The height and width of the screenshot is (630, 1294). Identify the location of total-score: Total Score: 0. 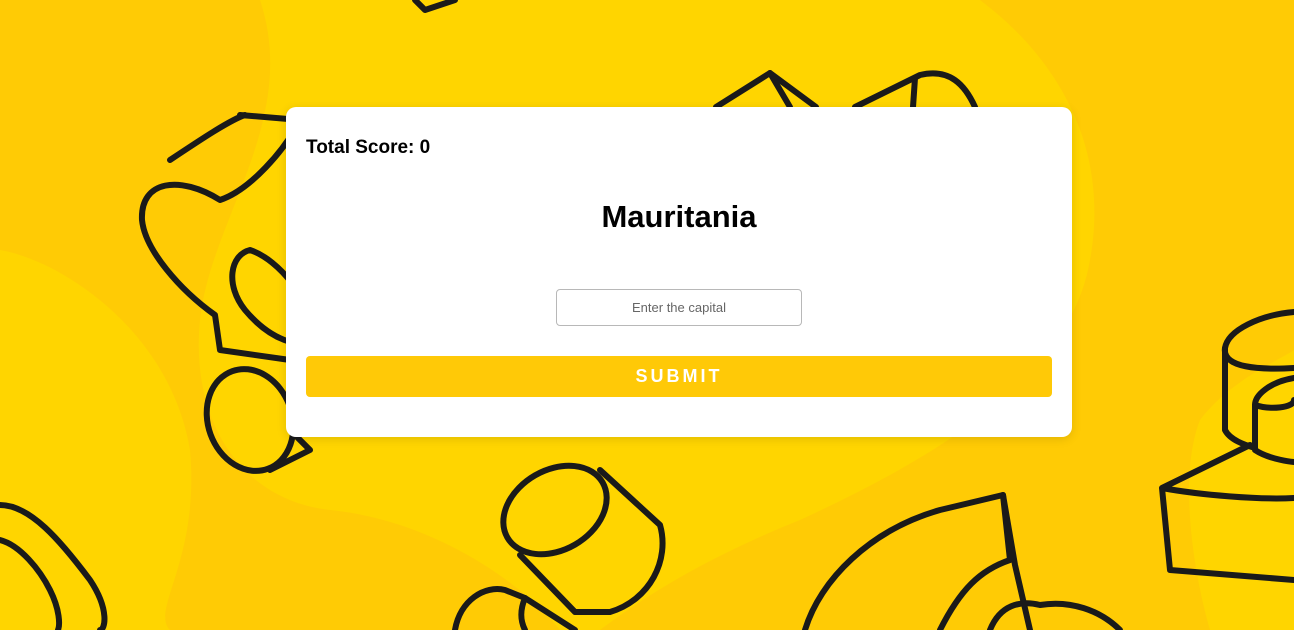
(368, 147).